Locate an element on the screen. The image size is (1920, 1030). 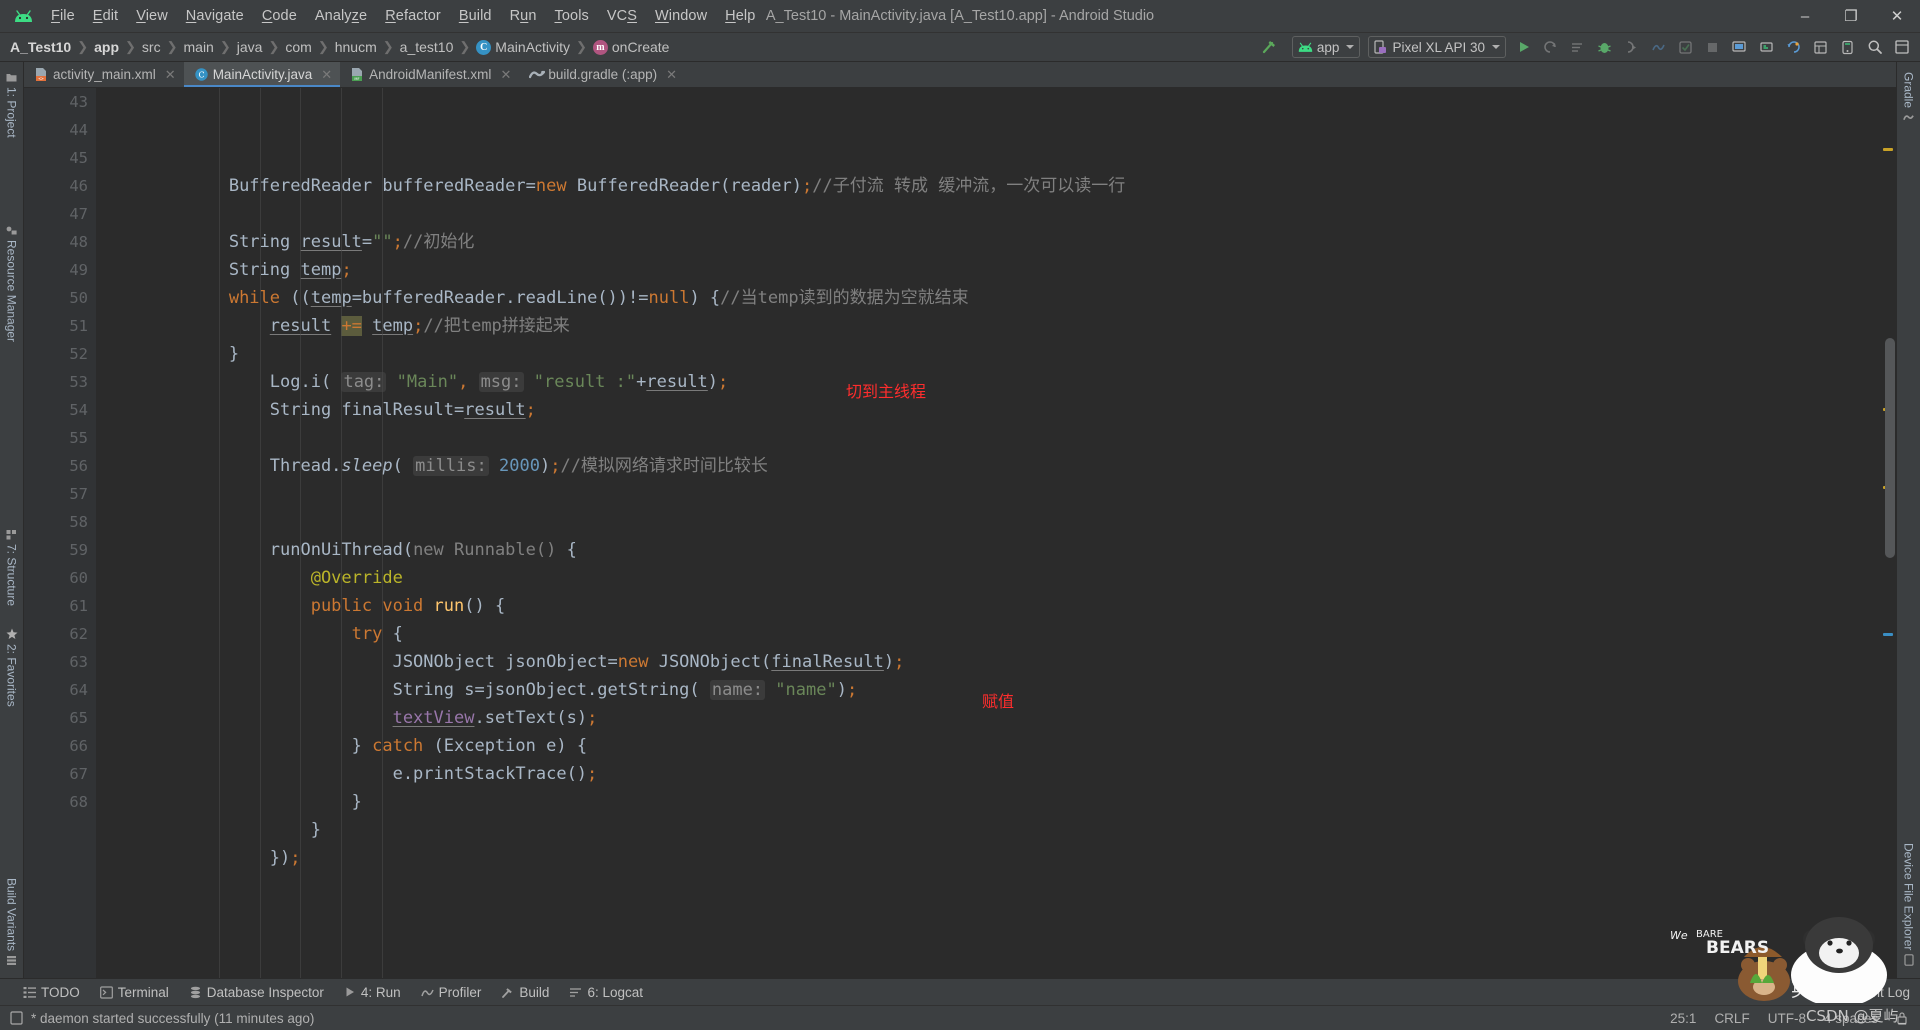
menu-navigate: Navigate is located at coordinates (215, 16).